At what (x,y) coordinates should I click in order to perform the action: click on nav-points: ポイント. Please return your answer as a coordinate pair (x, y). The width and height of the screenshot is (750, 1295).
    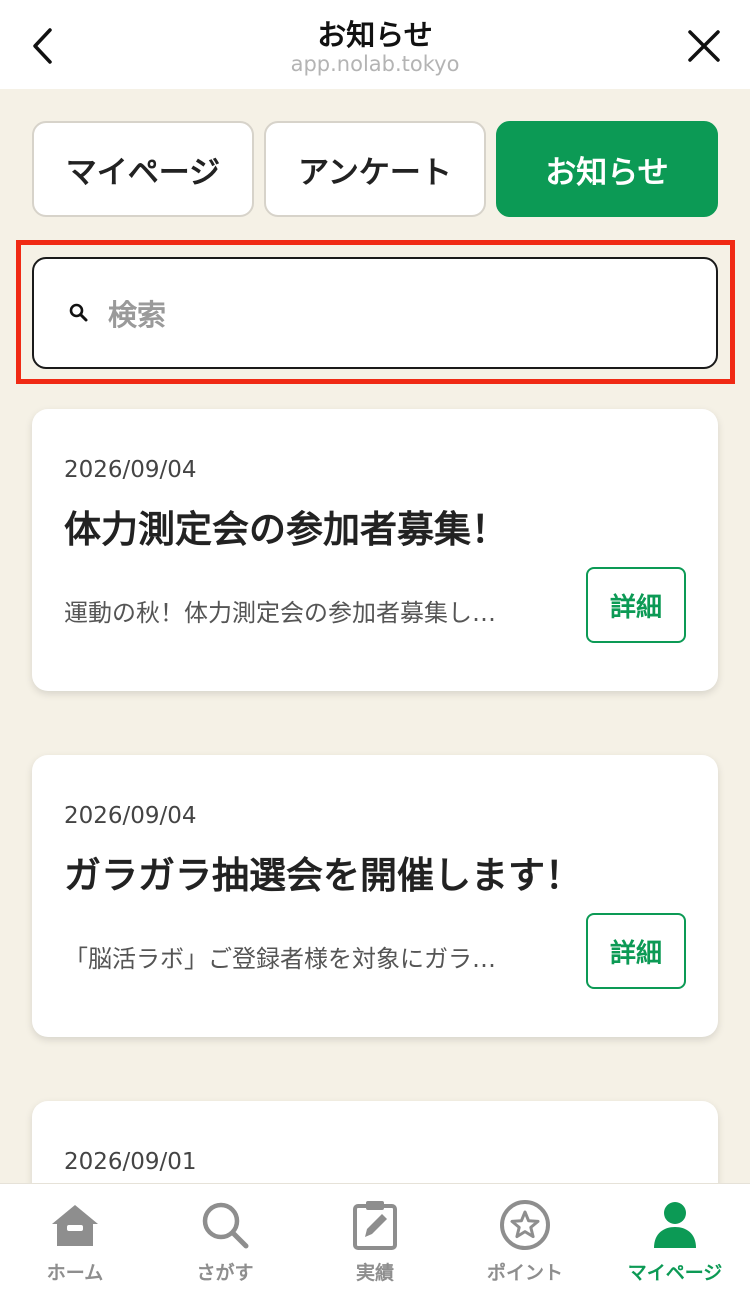
    Looking at the image, I should click on (525, 1239).